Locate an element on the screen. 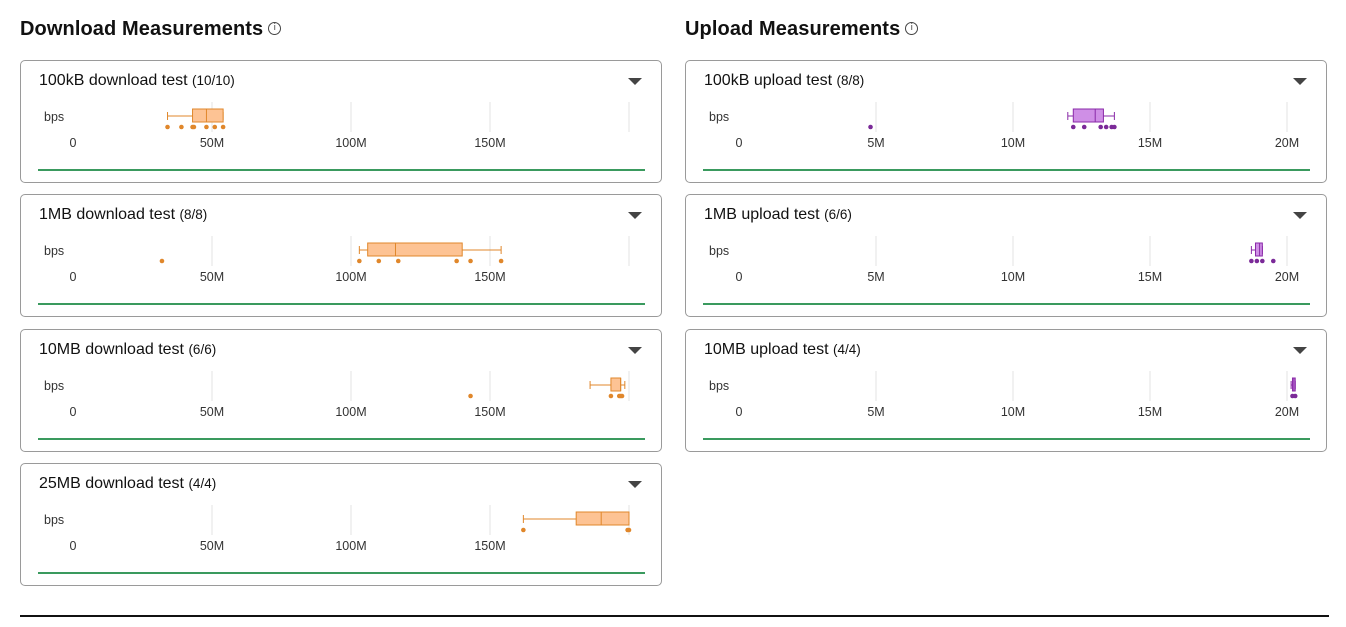 The width and height of the screenshot is (1346, 627). test-card-ul-1mb: 1MB upload test (6/6) bps 0 5M 10M 15M 20M is located at coordinates (1006, 255).